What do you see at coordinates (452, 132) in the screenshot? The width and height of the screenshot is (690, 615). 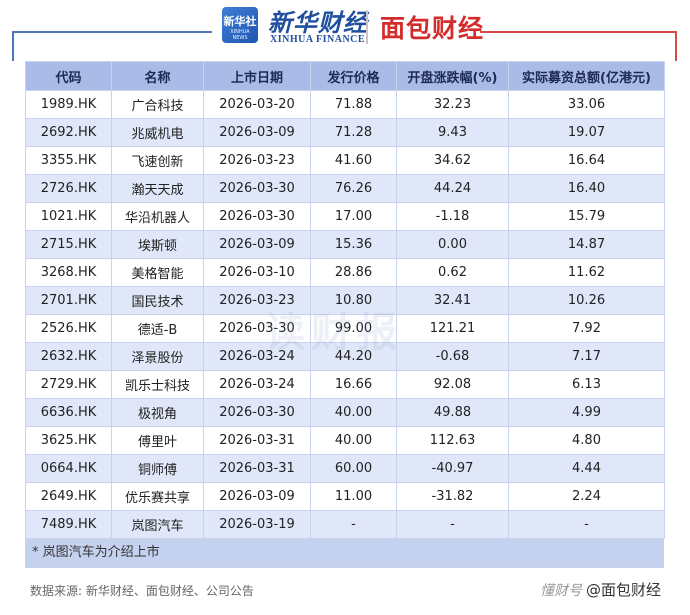 I see `cell-open-change: 9.43` at bounding box center [452, 132].